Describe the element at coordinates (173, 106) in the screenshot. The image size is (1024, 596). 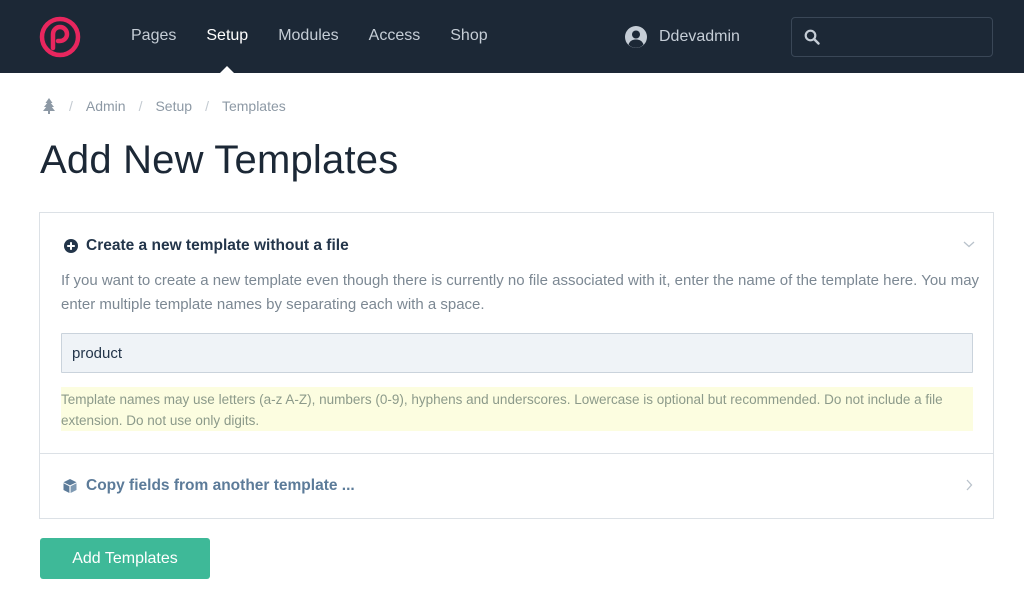
I see `breadcrumb-setup: Setup` at that location.